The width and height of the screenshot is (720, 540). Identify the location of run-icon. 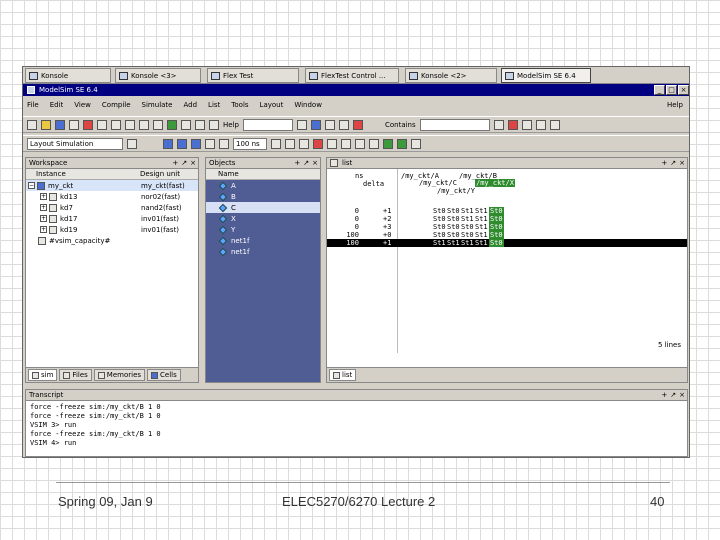
(276, 143).